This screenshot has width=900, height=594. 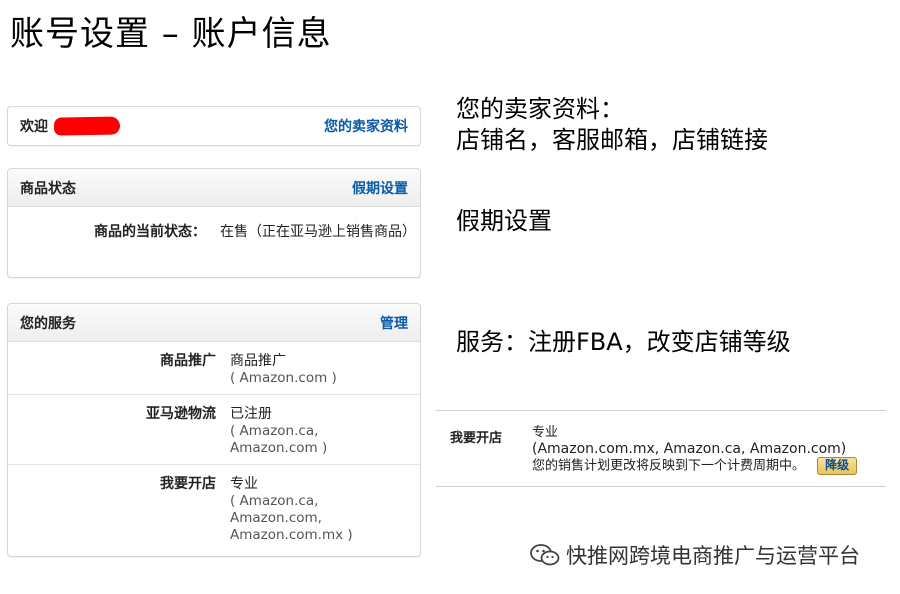 What do you see at coordinates (623, 342) in the screenshot?
I see `note-services: 服务：注册FBA，改变店铺等级` at bounding box center [623, 342].